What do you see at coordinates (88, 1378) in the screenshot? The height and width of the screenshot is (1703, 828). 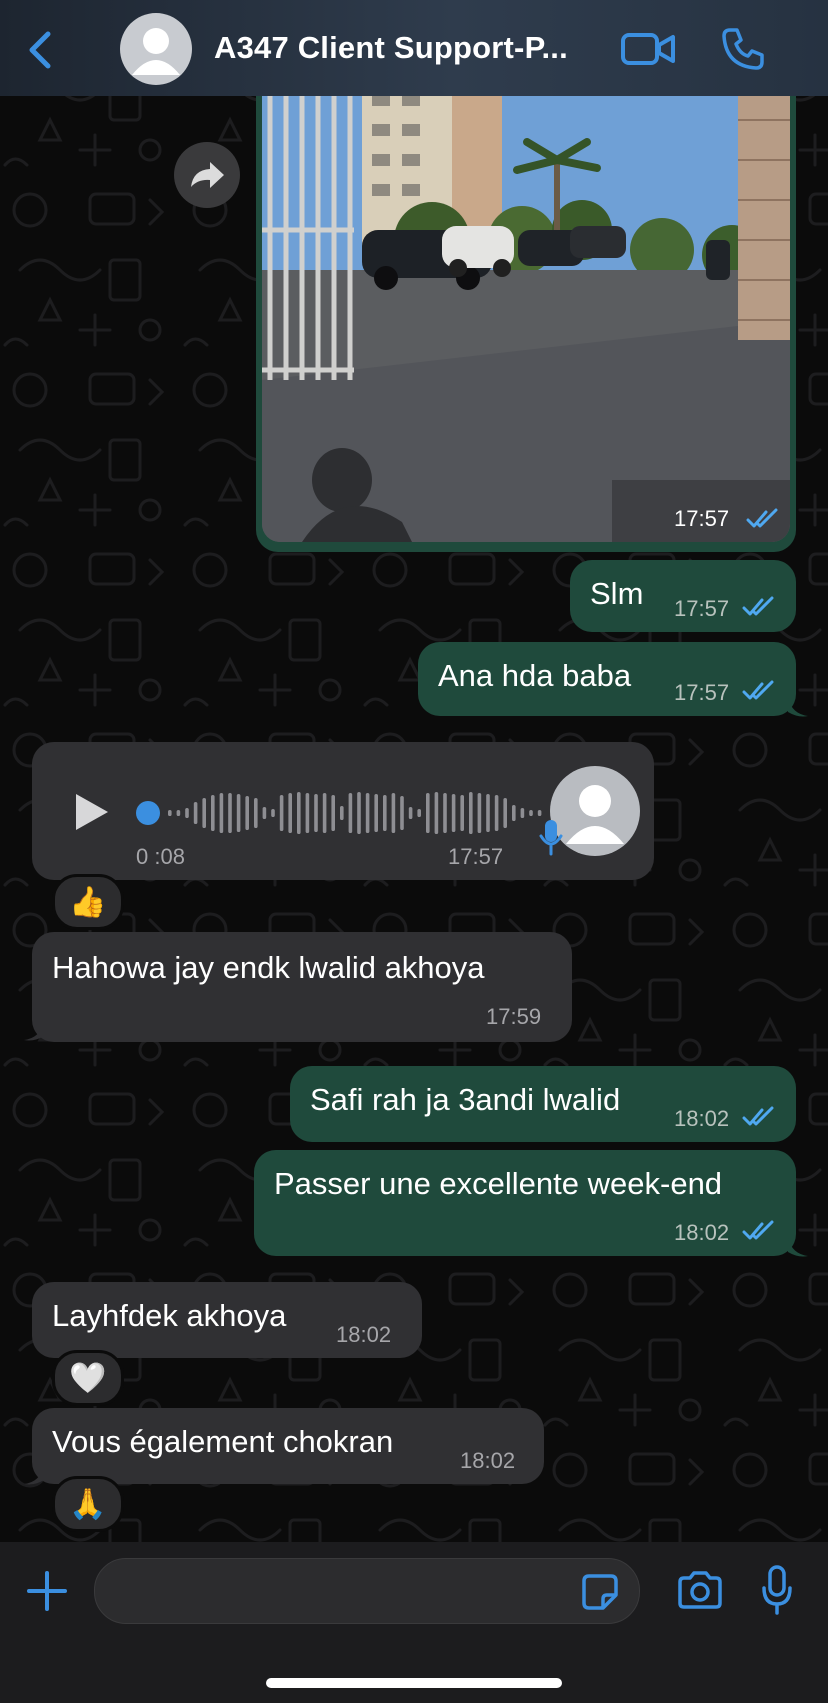 I see `reaction-badge: 🤍` at bounding box center [88, 1378].